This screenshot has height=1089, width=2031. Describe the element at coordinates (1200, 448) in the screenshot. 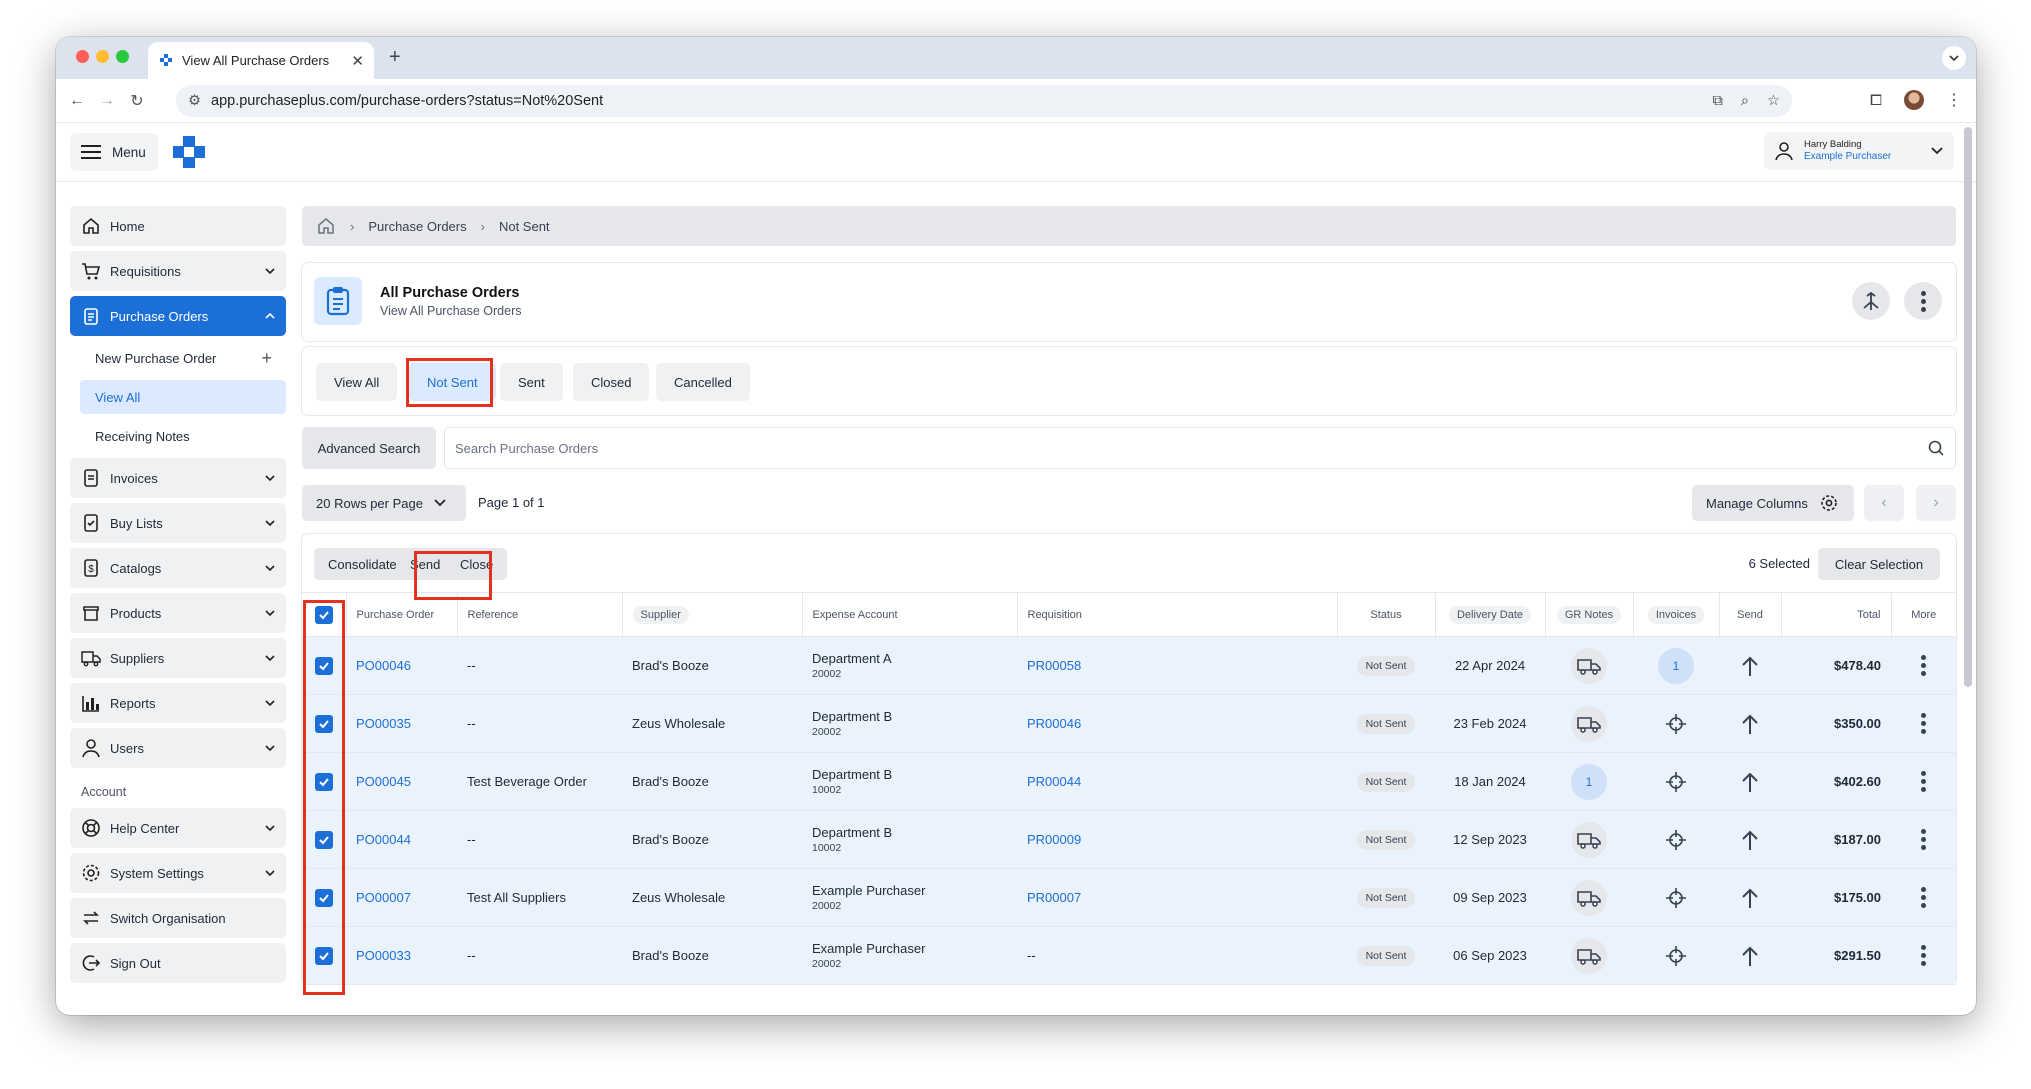

I see `search-input: Search Purchase Orders` at that location.